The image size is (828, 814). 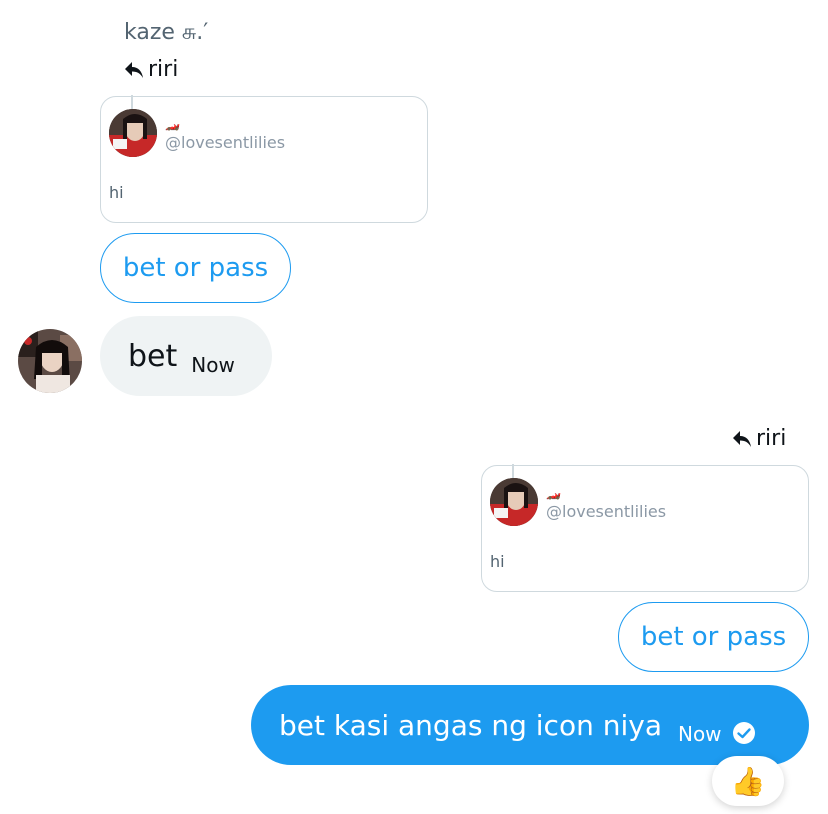 I want to click on message-text: bet kasi angas ng icon niya, so click(x=470, y=725).